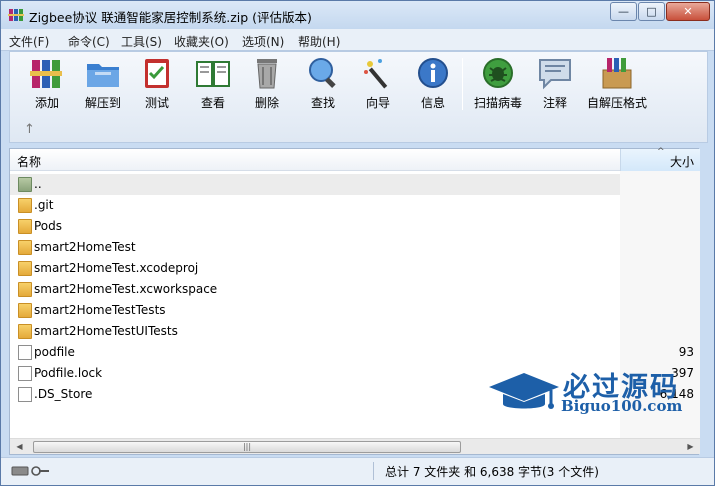 This screenshot has width=715, height=486. I want to click on find-label: 查找, so click(322, 103).